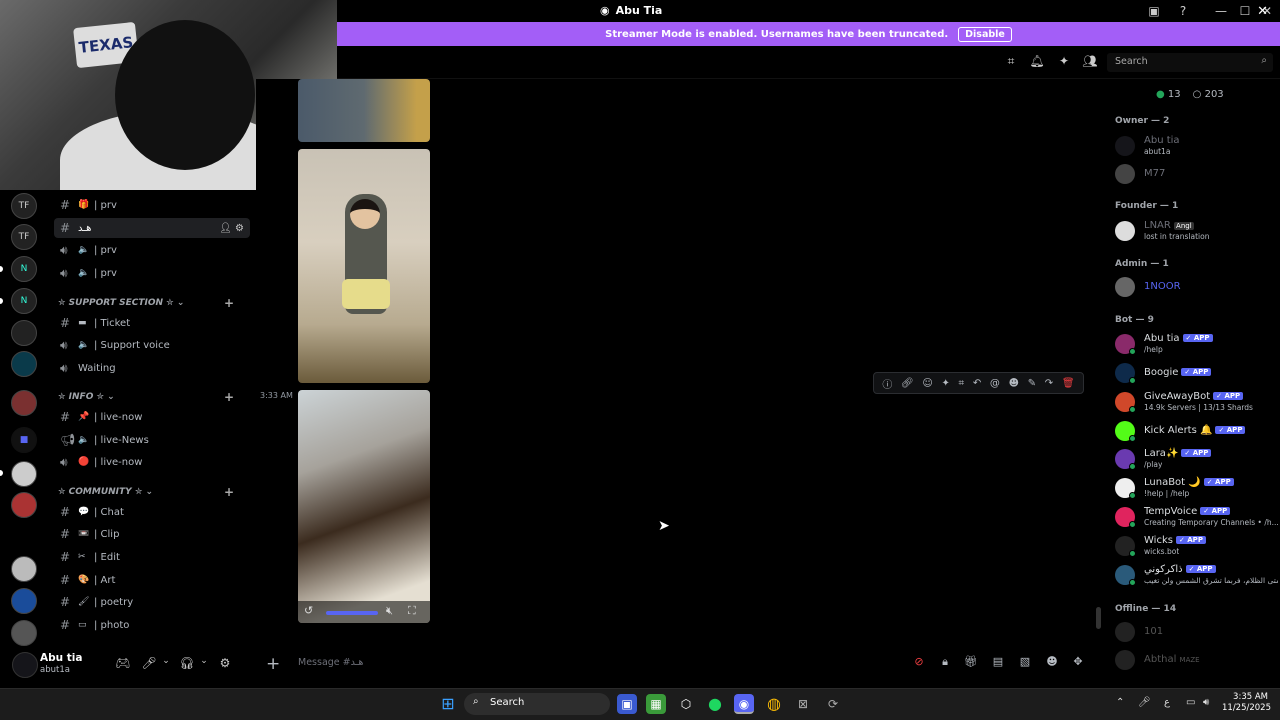 The image size is (1280, 720). What do you see at coordinates (152, 462) in the screenshot?
I see `voice-channel-item: 🔊︎ 🔴 | live-now` at bounding box center [152, 462].